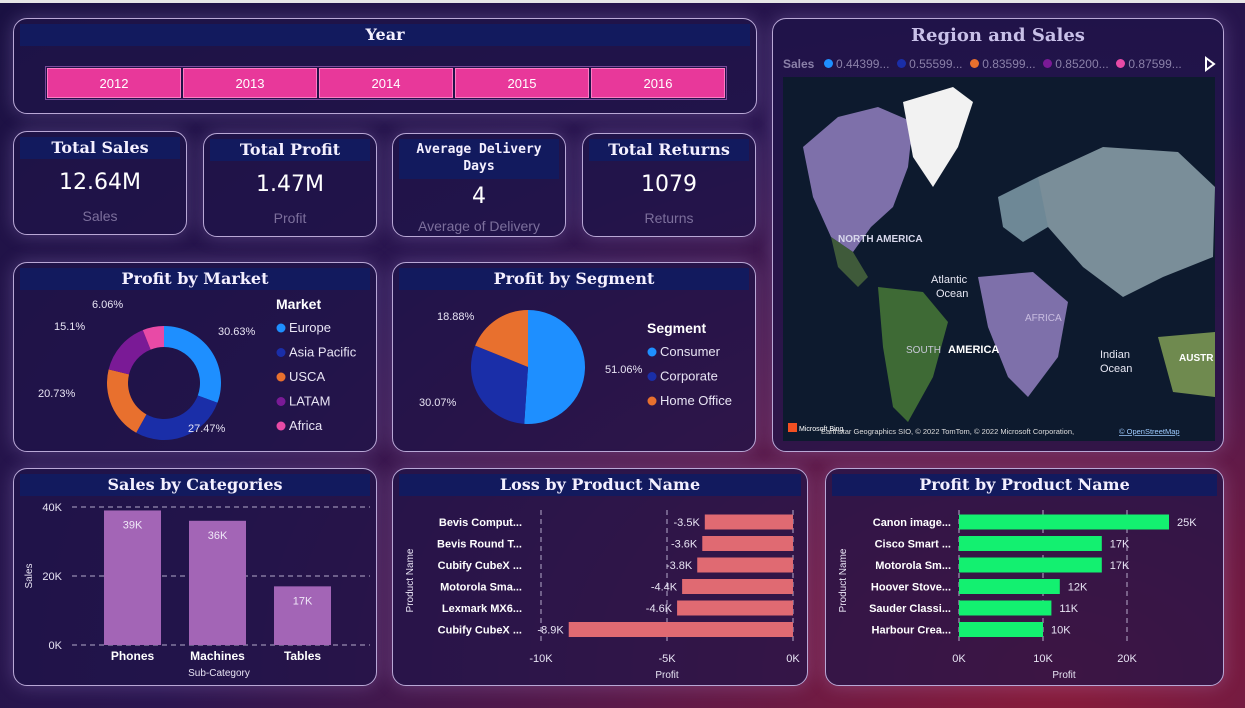 The height and width of the screenshot is (708, 1245). Describe the element at coordinates (323, 352) in the screenshot. I see `legend-item: Asia Pacific` at that location.